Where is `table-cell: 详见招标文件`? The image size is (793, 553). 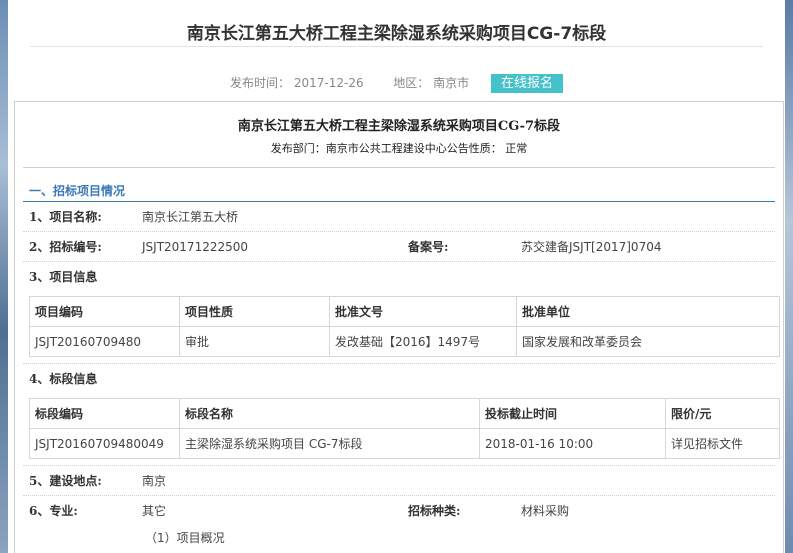
table-cell: 详见招标文件 is located at coordinates (722, 443).